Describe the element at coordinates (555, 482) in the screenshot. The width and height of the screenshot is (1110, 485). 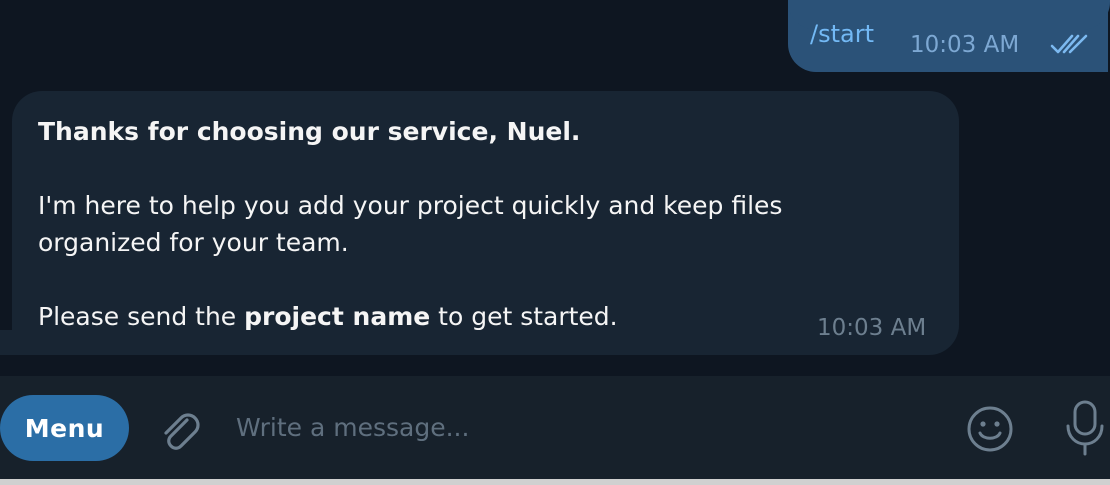
I see `window-bottom-edge` at that location.